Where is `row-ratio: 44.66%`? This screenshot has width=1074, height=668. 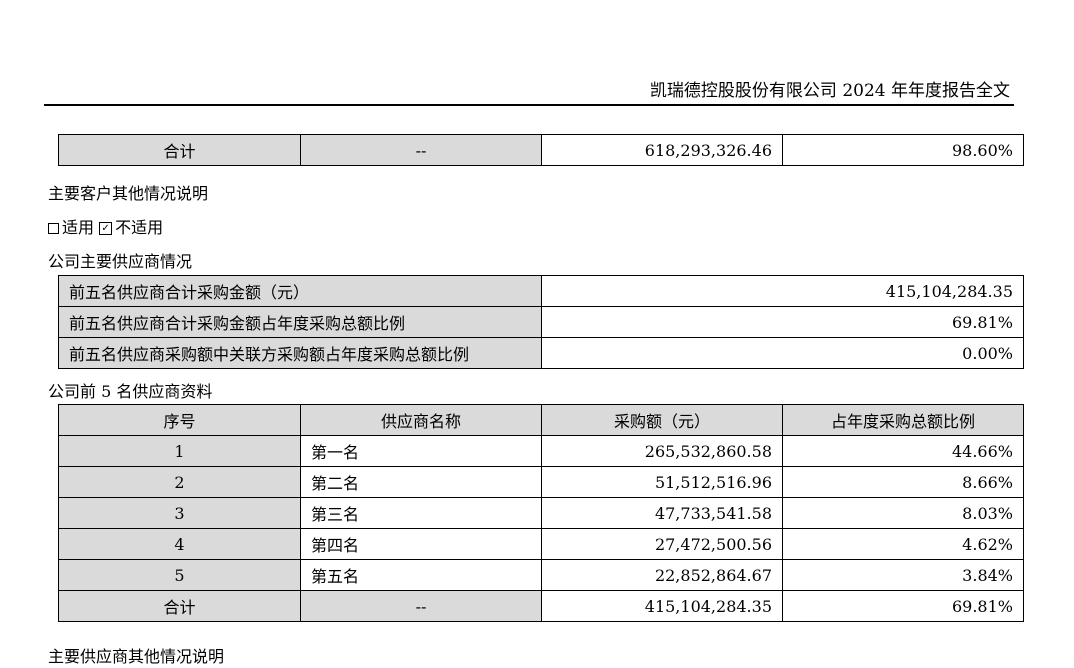 row-ratio: 44.66% is located at coordinates (903, 451).